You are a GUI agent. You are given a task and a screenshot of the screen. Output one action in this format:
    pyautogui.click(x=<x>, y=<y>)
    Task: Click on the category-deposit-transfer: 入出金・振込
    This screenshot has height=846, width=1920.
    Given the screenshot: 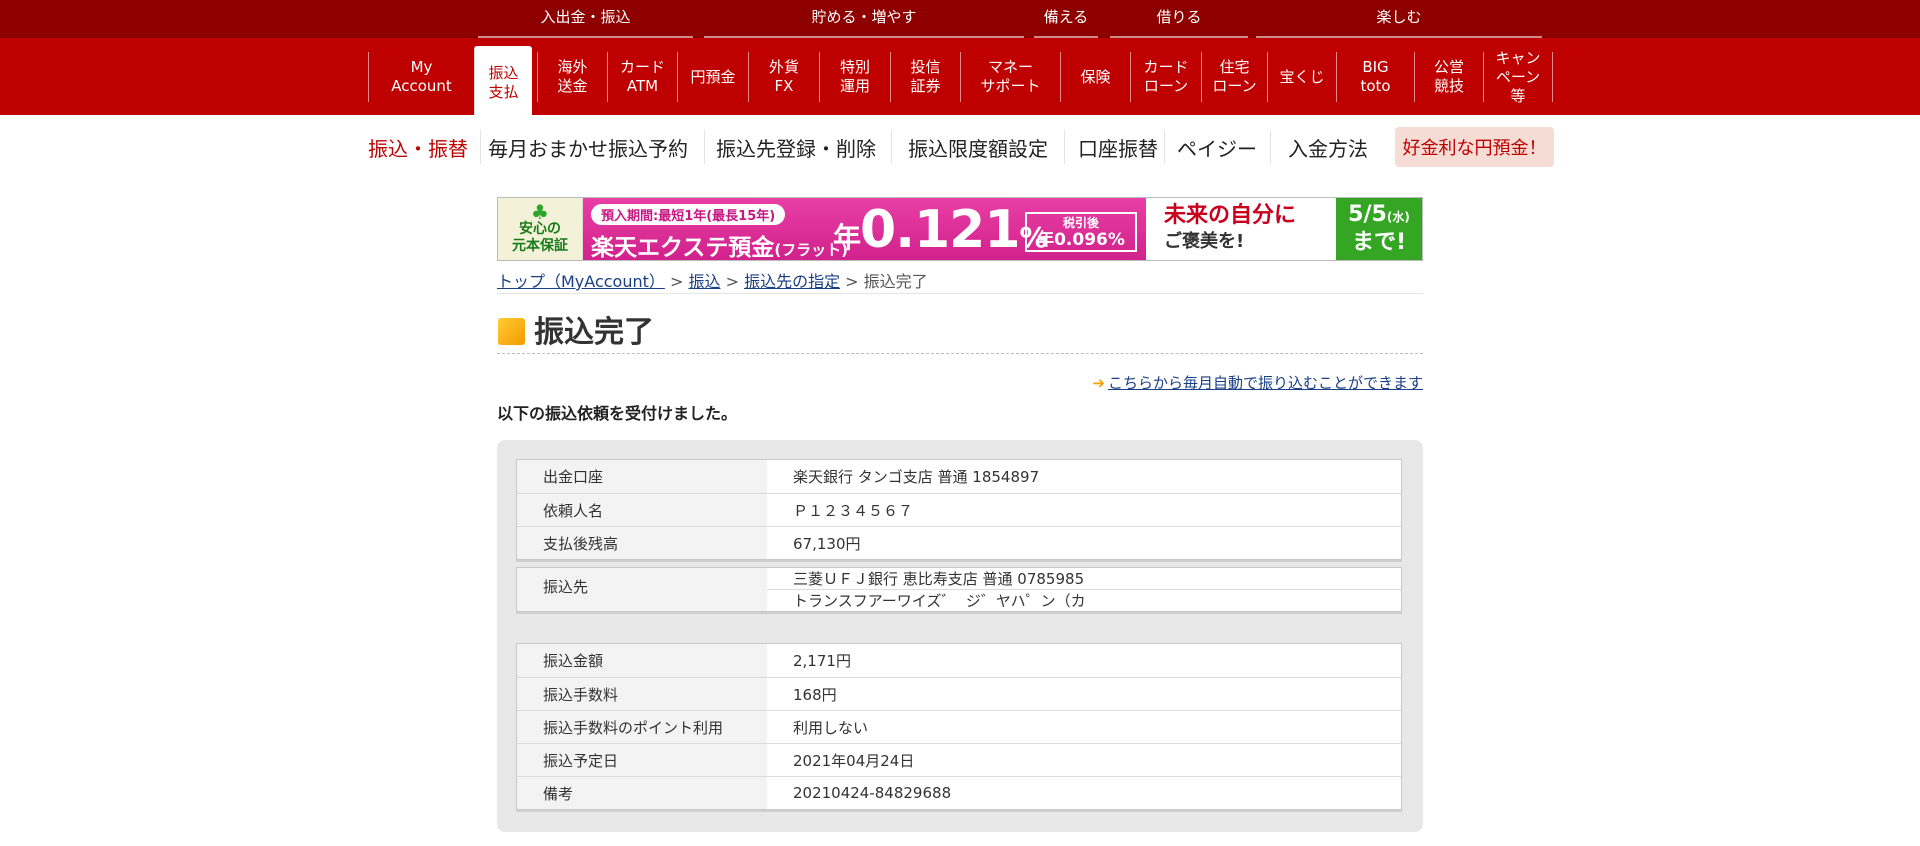 What is the action you would take?
    pyautogui.click(x=585, y=19)
    